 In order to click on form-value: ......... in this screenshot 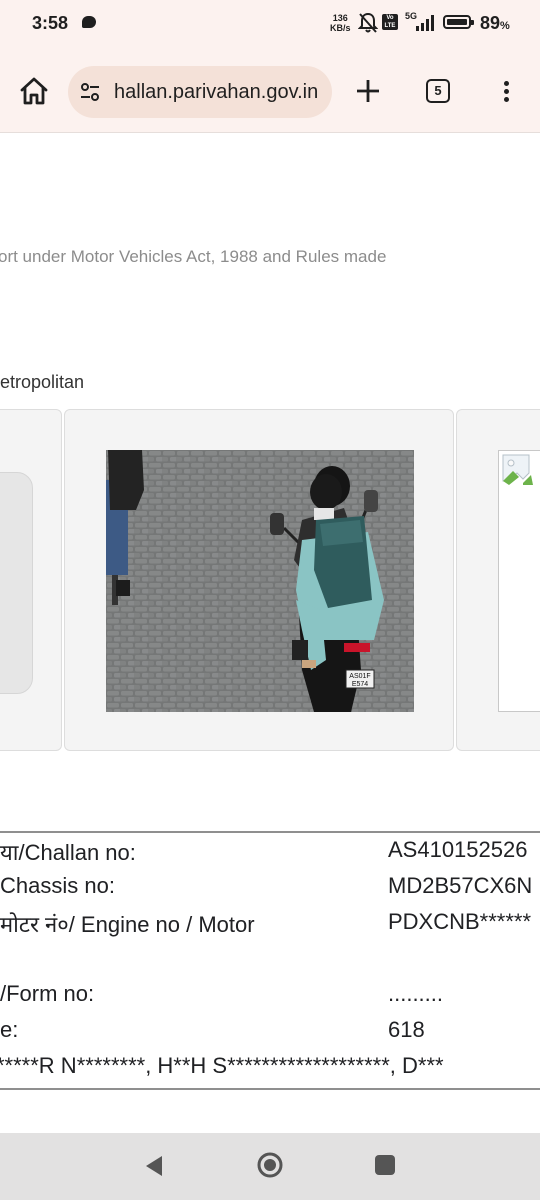, I will do `click(416, 993)`.